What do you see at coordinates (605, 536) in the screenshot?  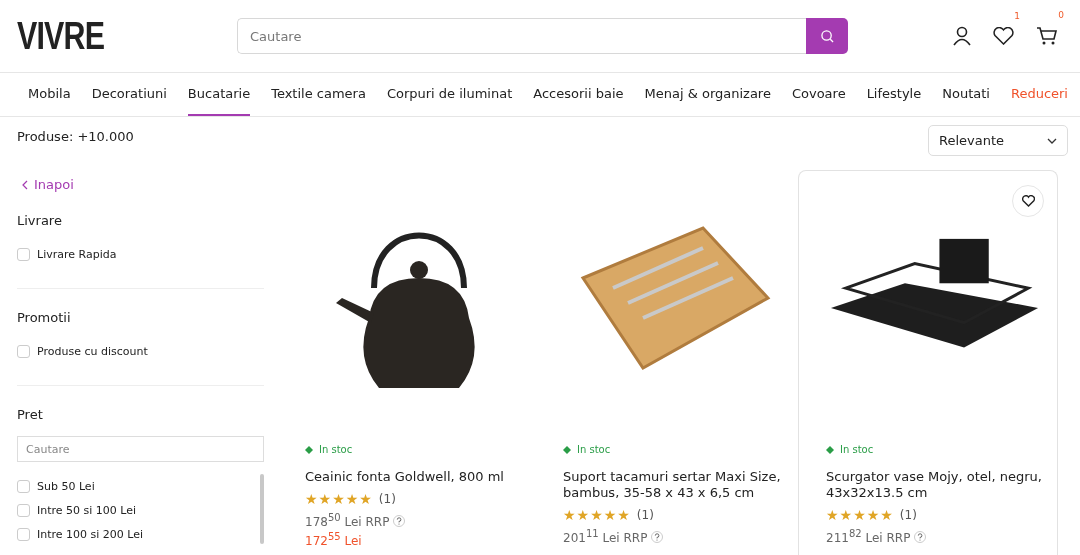 I see `rrp-price: 201$^{11}$ Lei RRP` at bounding box center [605, 536].